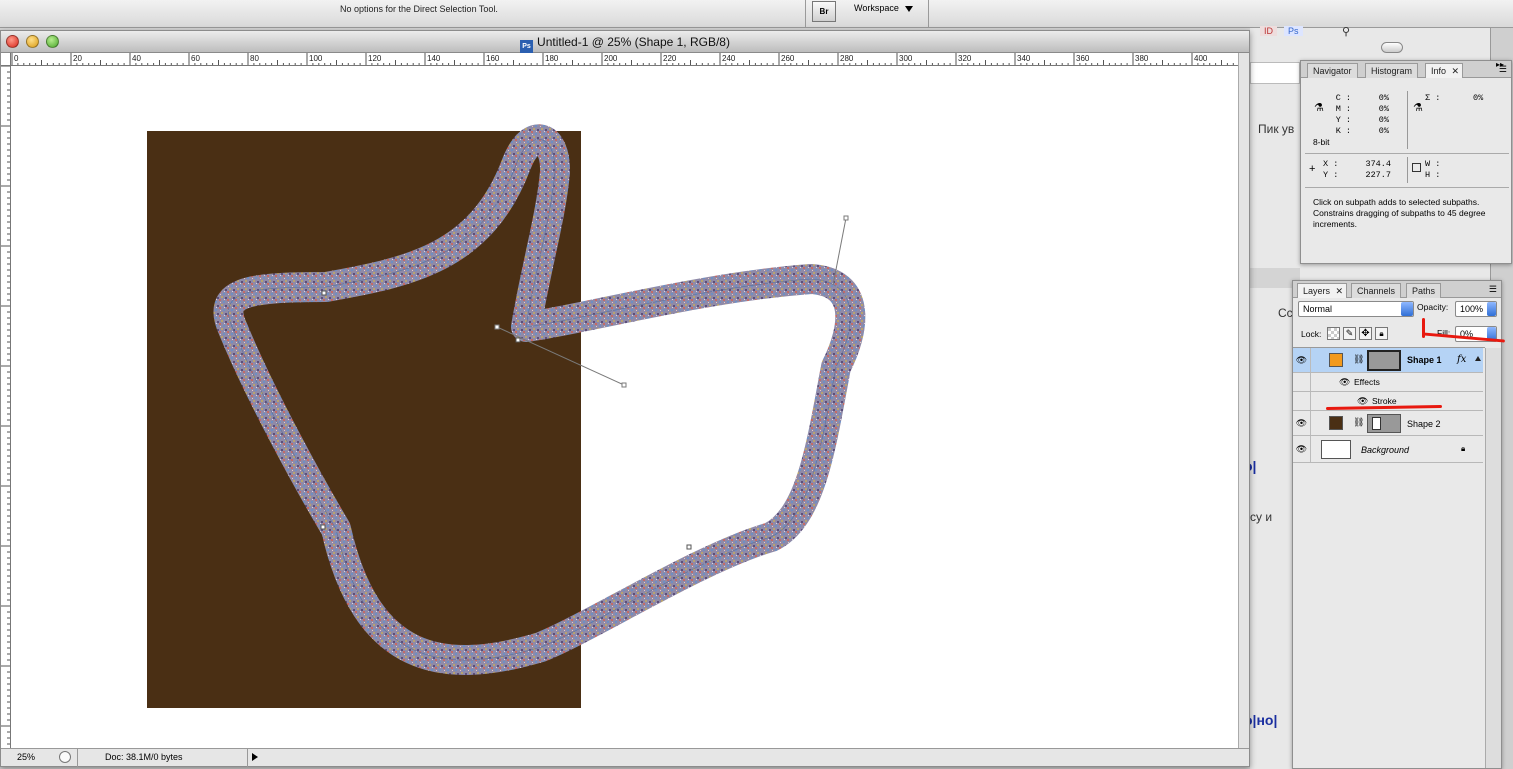 The width and height of the screenshot is (1513, 769). What do you see at coordinates (1376, 290) in the screenshot?
I see `tab-channels: Channels` at bounding box center [1376, 290].